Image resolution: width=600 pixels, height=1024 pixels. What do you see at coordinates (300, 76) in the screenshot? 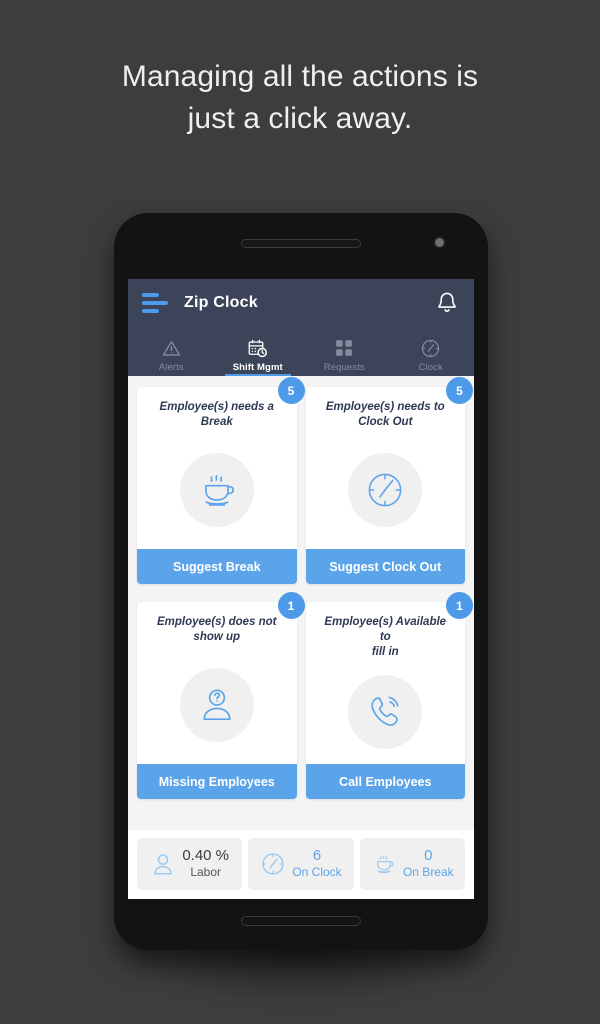
I see `headline-line-1: Managing all the actions is` at bounding box center [300, 76].